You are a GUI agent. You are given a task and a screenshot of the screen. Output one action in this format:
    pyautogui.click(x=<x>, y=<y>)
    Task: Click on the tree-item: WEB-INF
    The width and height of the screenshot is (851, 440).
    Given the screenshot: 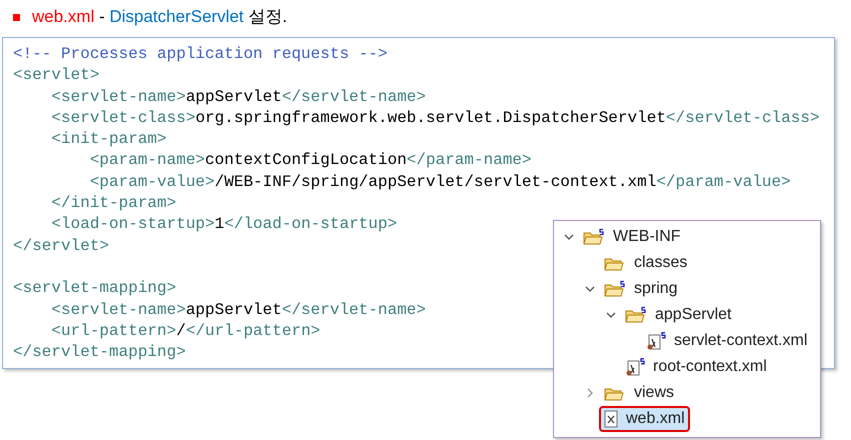 What is the action you would take?
    pyautogui.click(x=632, y=237)
    